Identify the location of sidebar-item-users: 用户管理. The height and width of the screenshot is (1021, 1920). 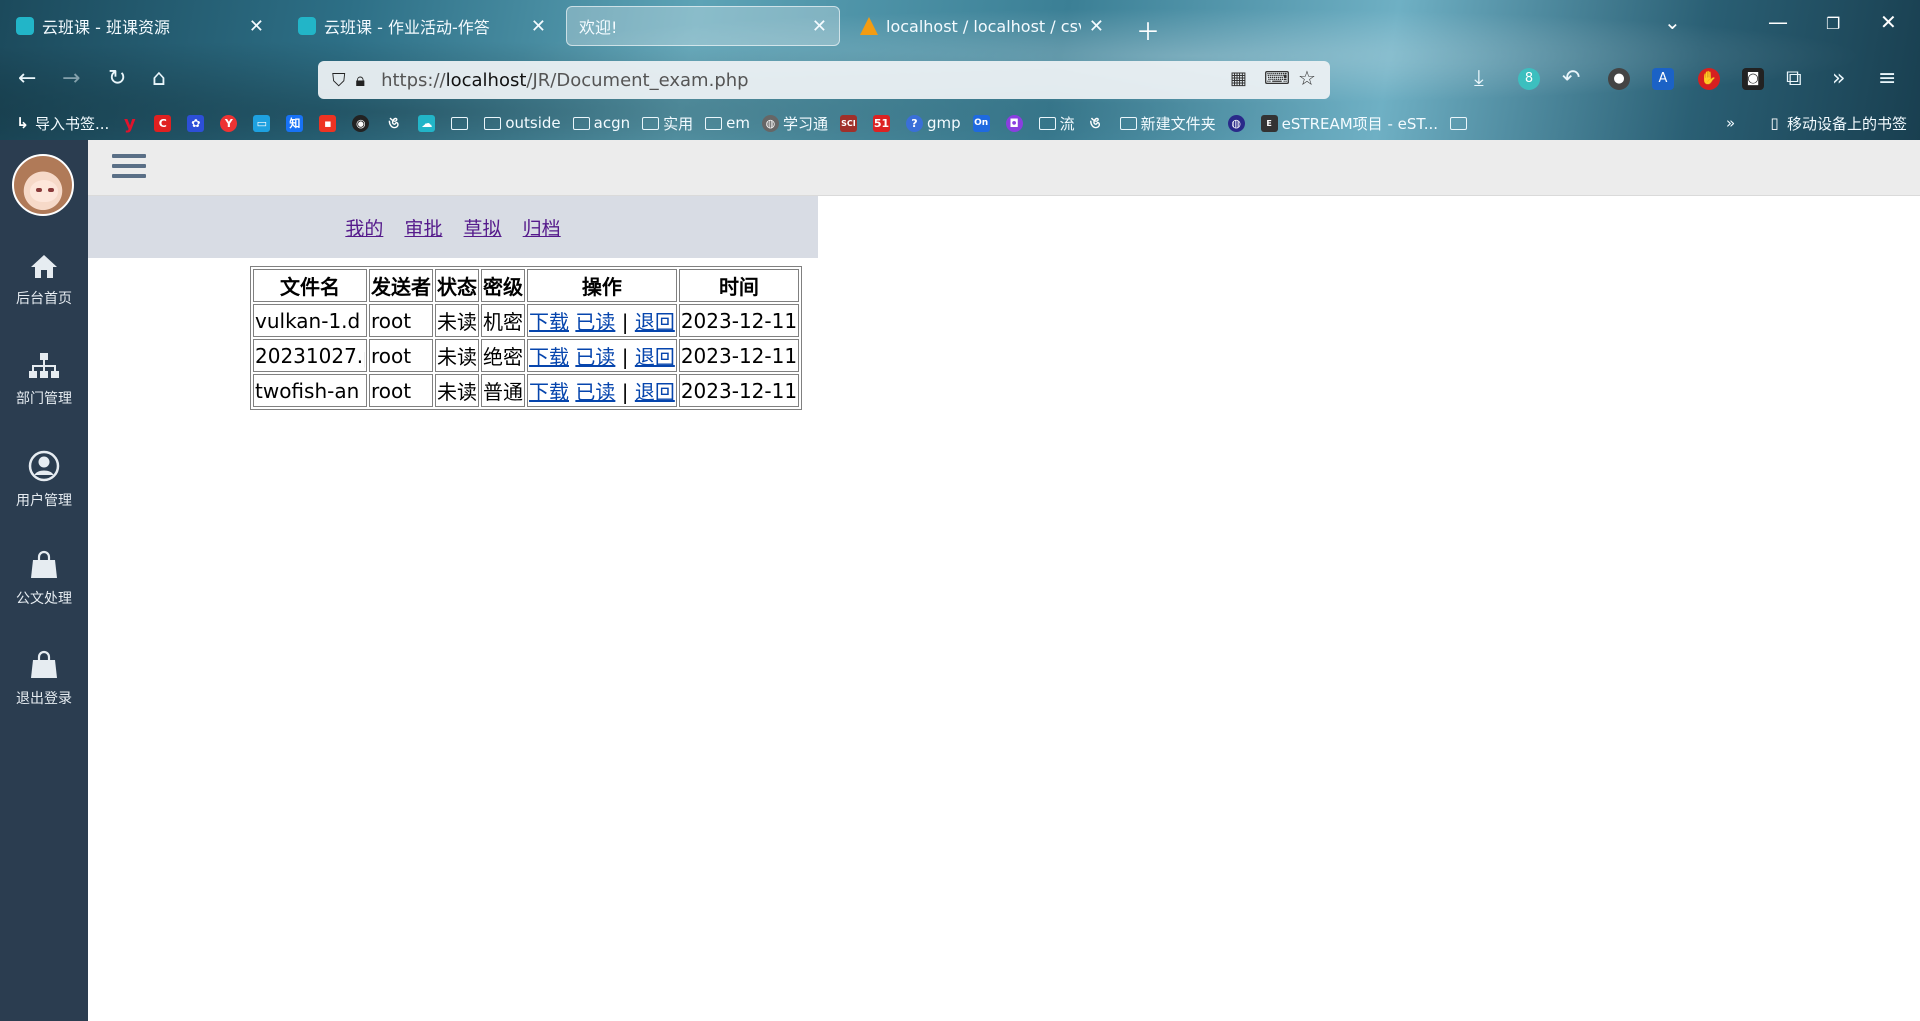
(44, 480).